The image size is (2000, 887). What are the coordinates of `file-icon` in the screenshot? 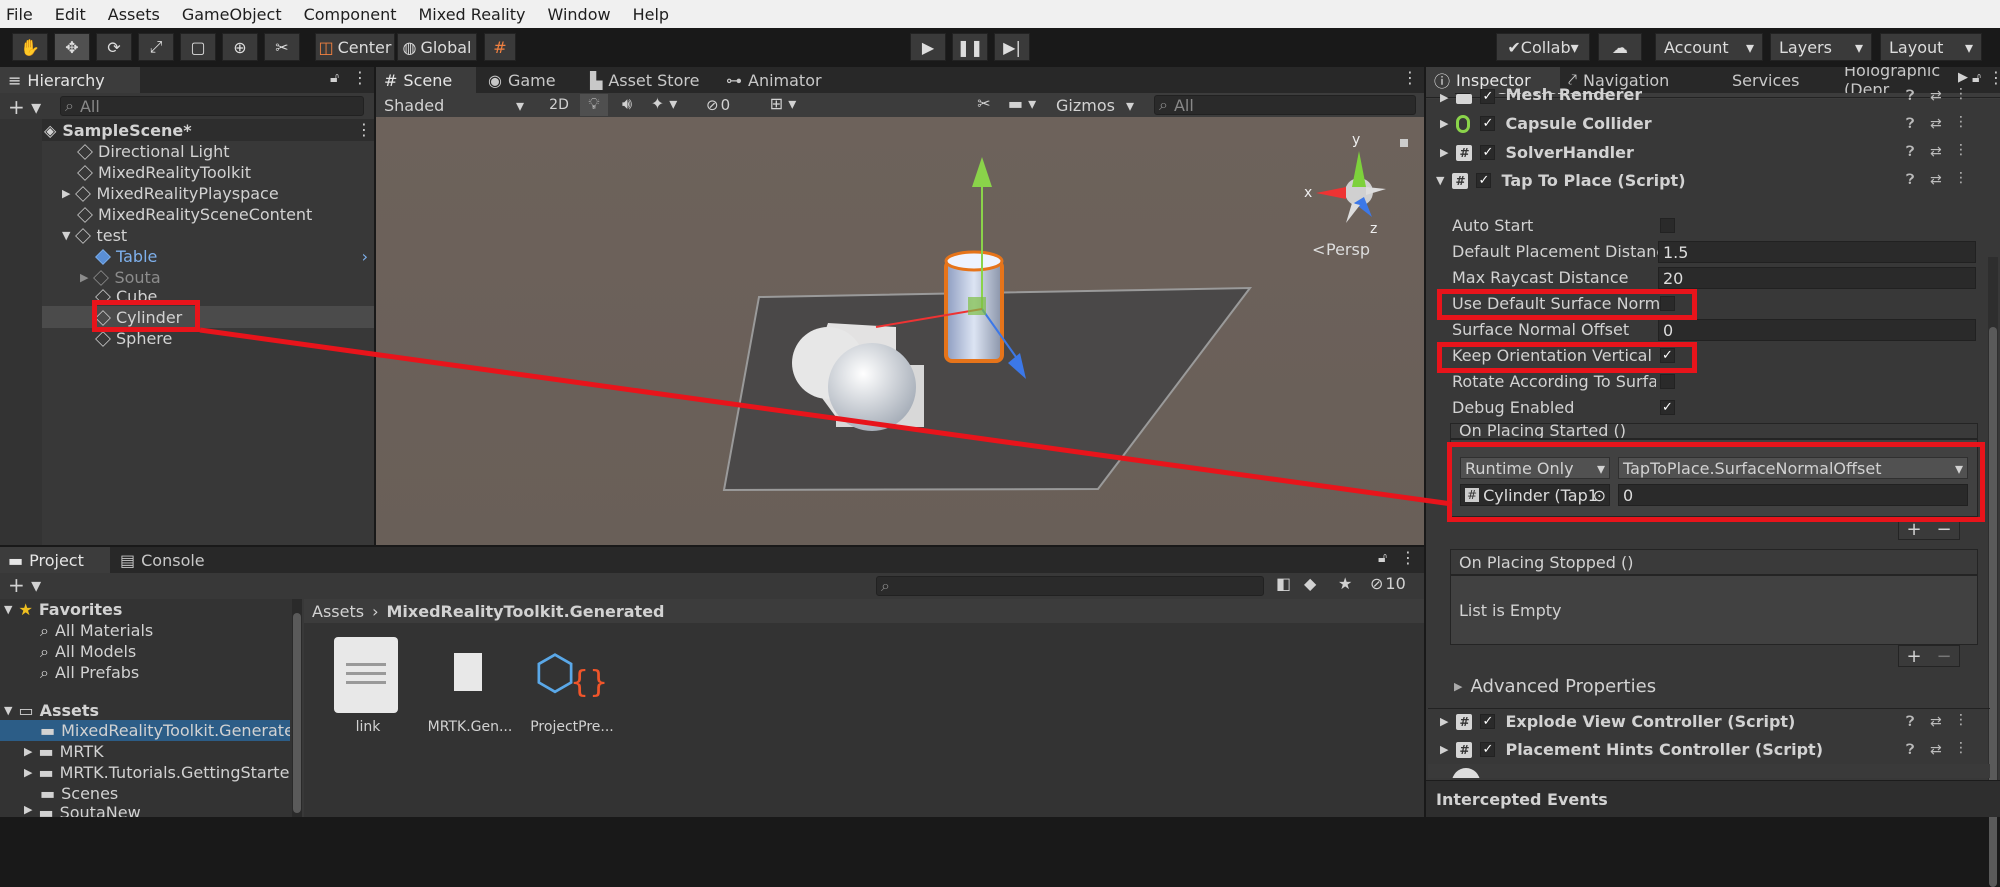 It's located at (468, 672).